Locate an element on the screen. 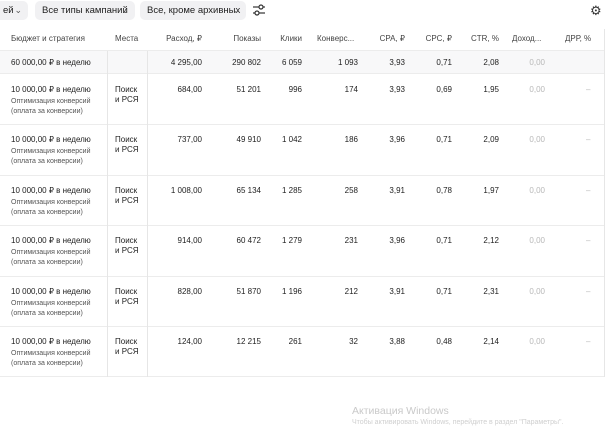  row-impressions: 51 870 is located at coordinates (248, 291).